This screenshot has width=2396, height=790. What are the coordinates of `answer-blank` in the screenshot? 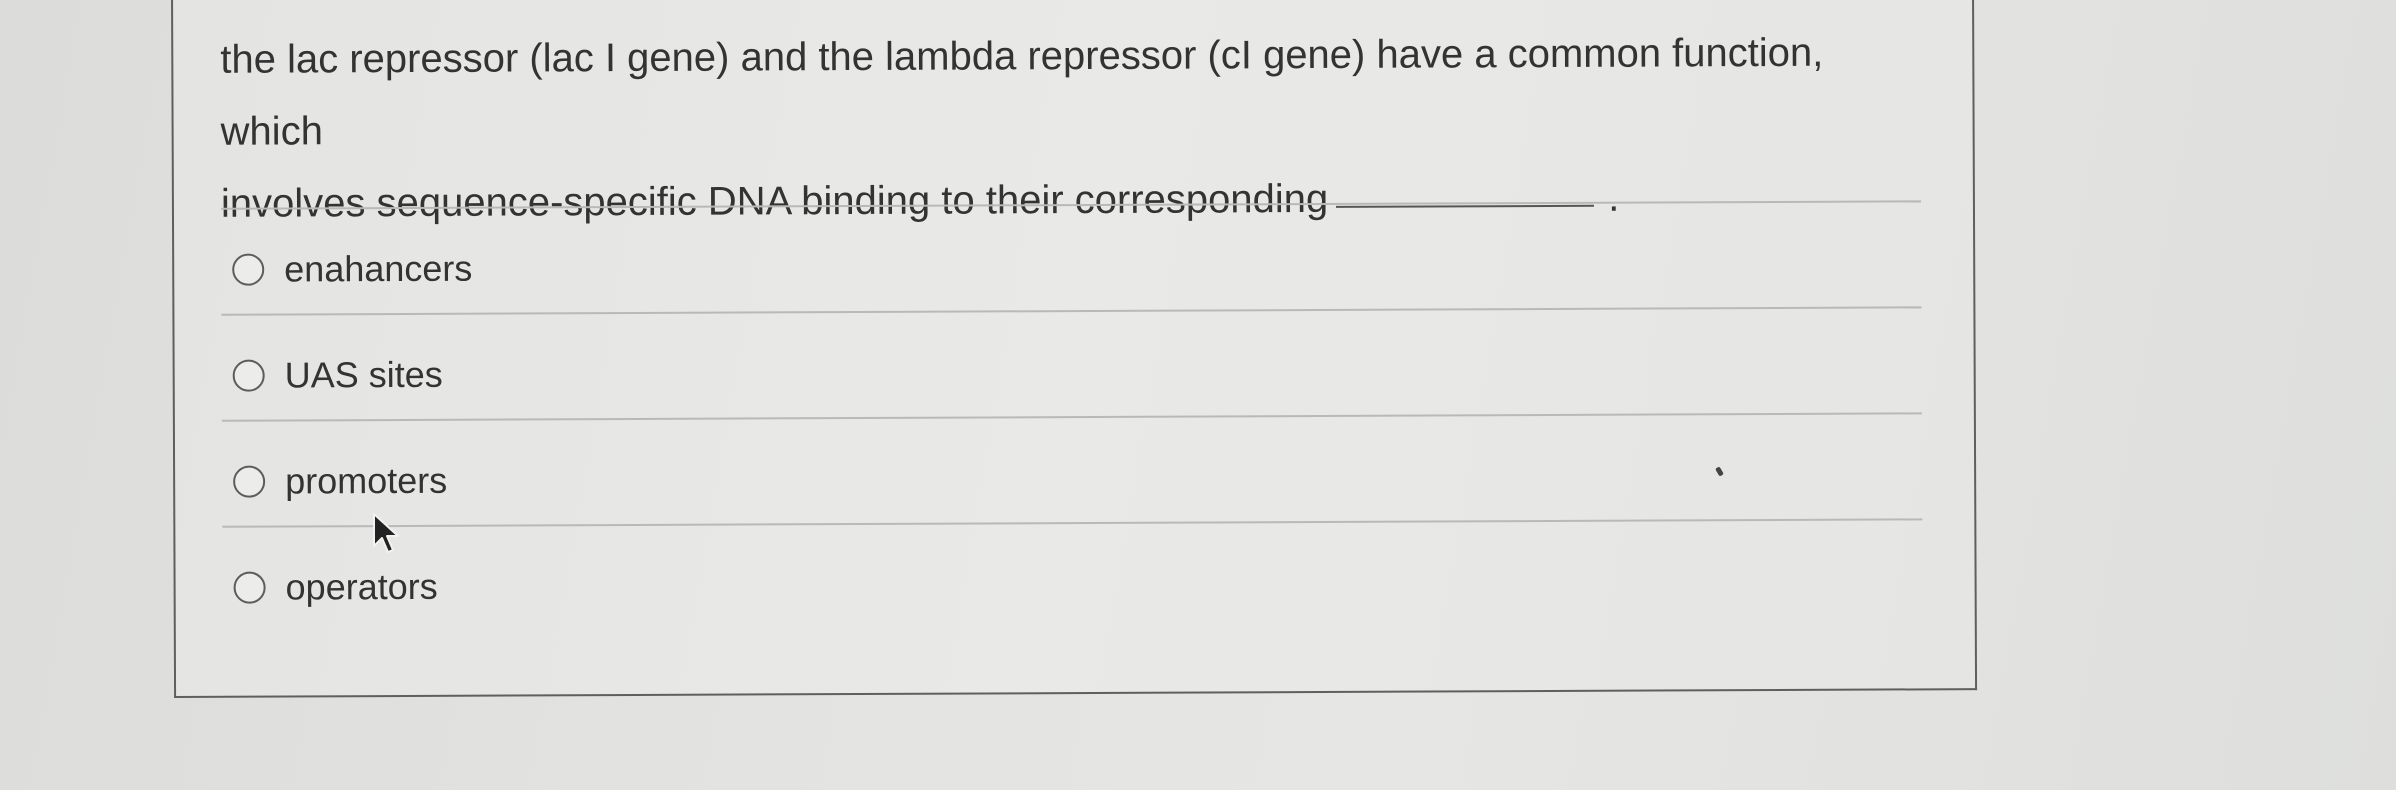 It's located at (1465, 206).